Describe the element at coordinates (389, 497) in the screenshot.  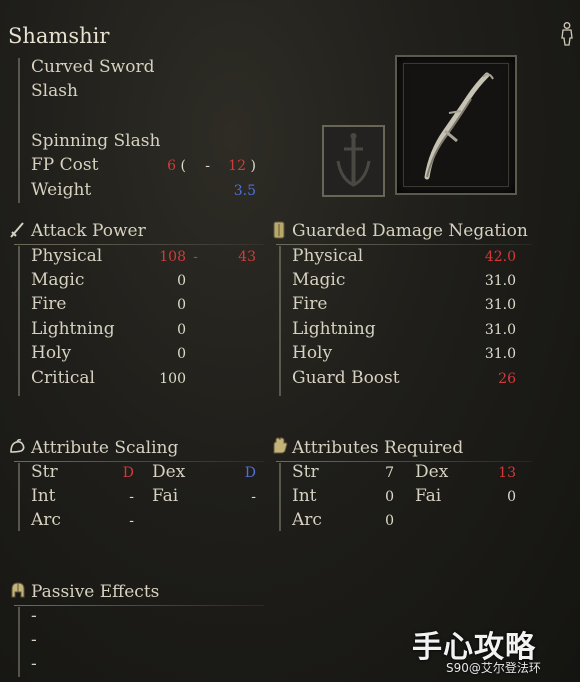
I see `required-int-value: 0` at that location.